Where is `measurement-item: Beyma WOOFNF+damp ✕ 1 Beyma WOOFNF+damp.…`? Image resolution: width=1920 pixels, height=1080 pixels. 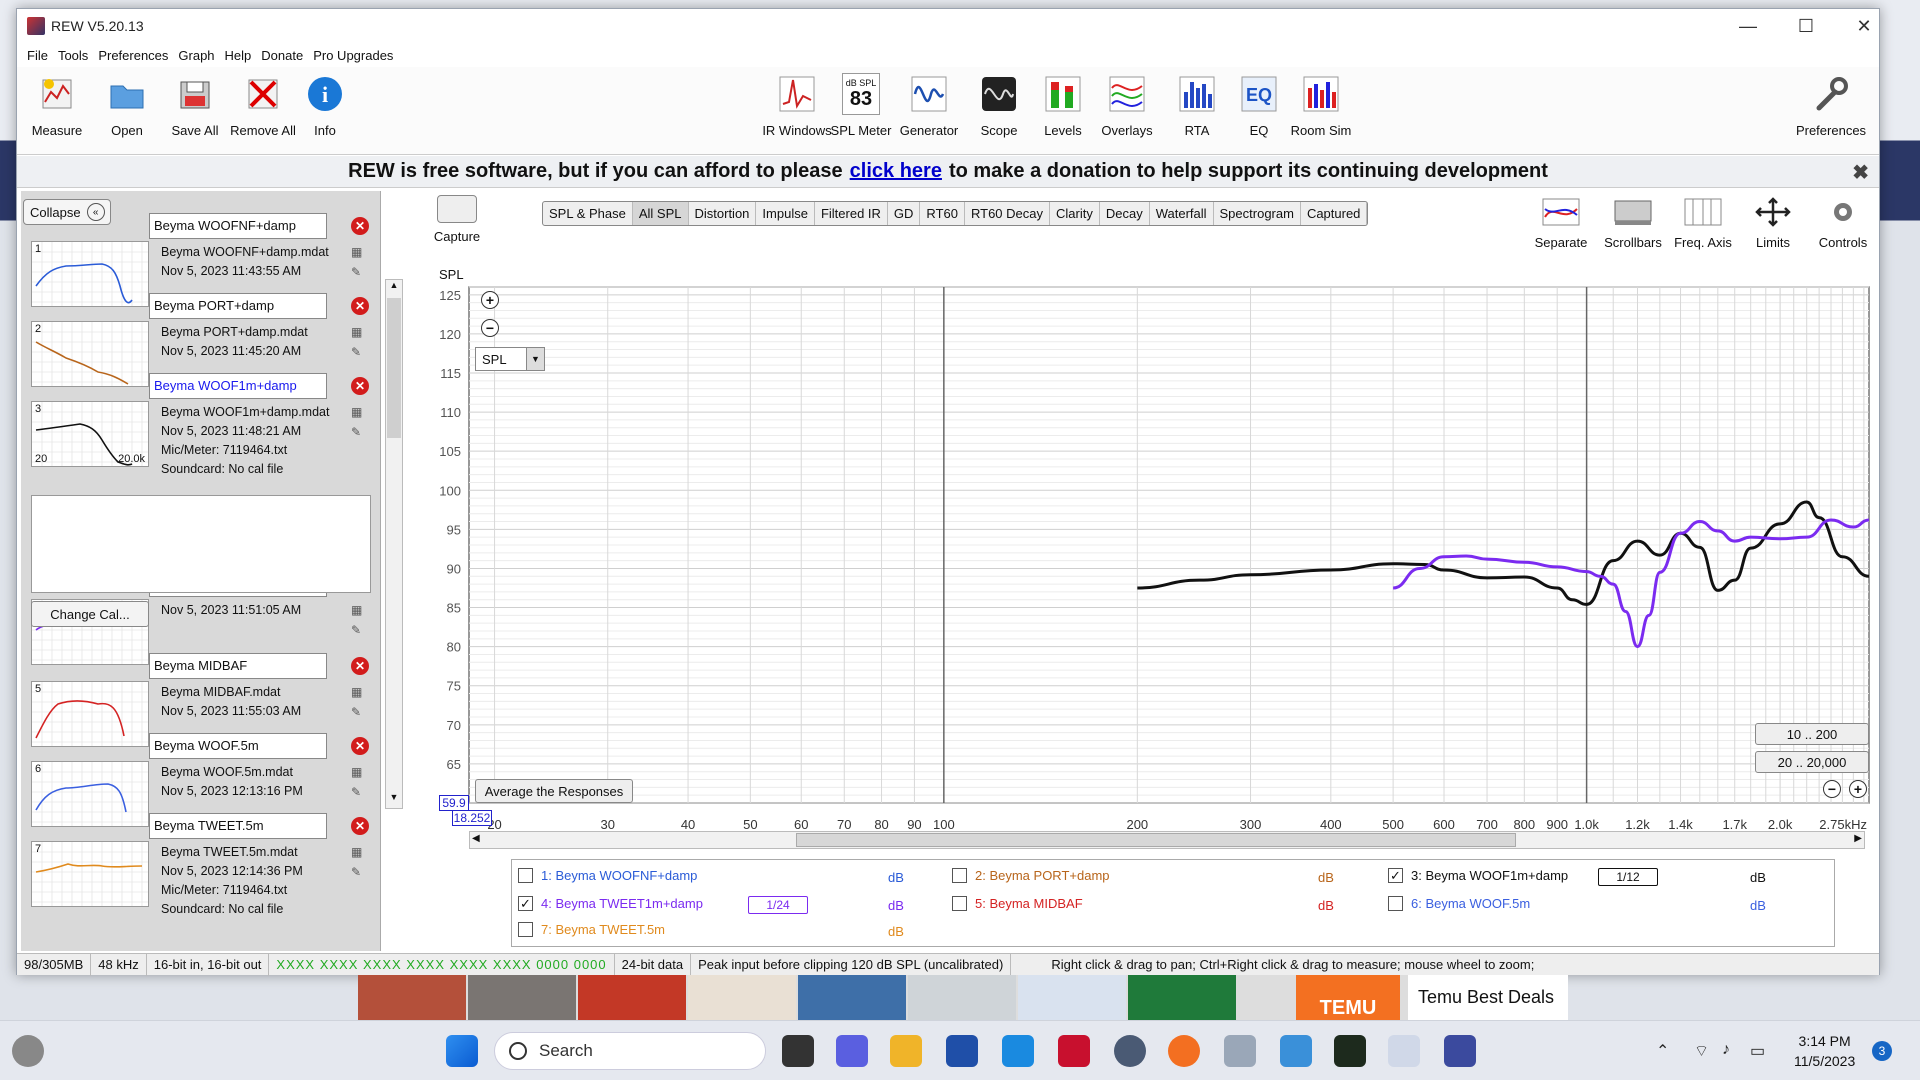
measurement-item: Beyma WOOFNF+damp ✕ 1 Beyma WOOFNF+damp.… is located at coordinates (200, 260).